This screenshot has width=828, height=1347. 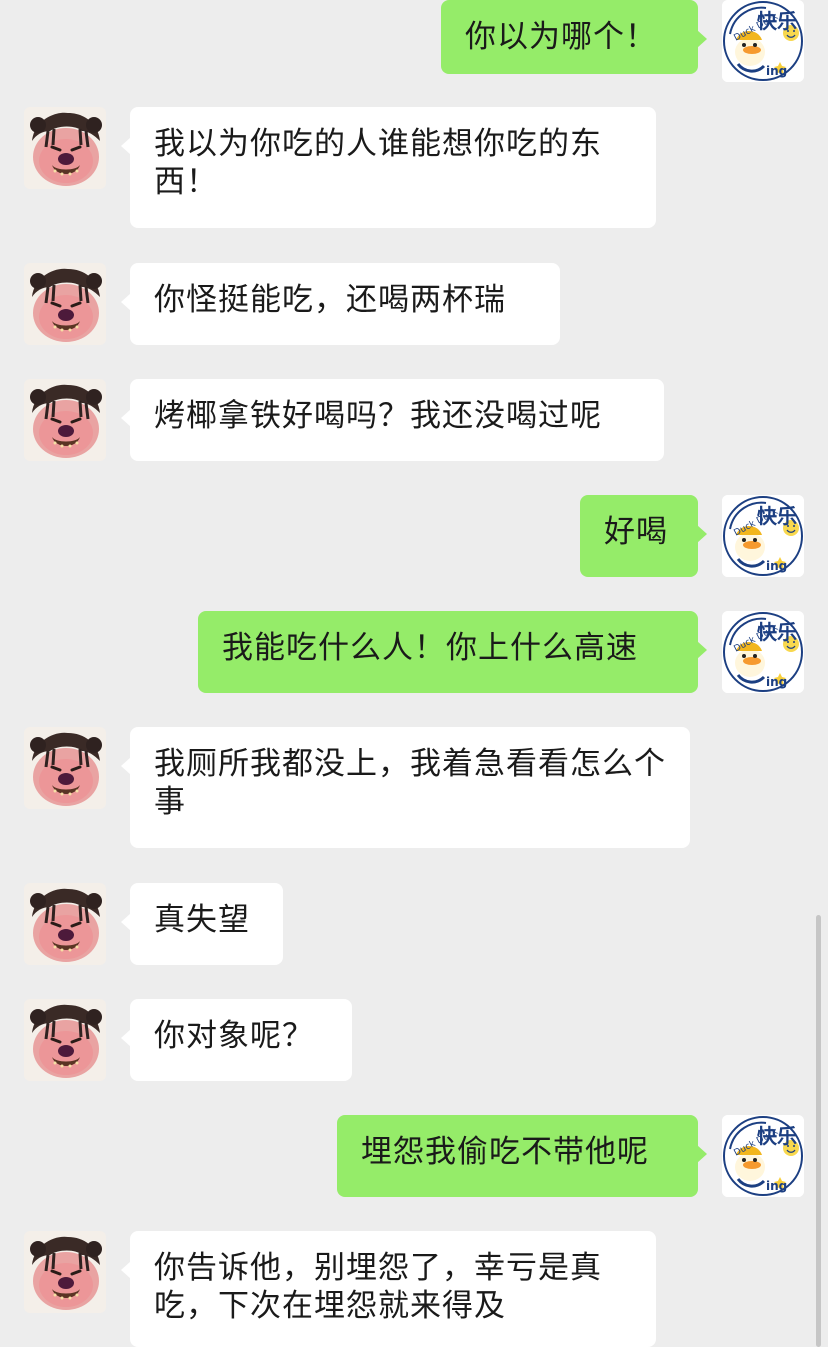 I want to click on chat-message: 我能吃什么人！你上什么高速 Duck Duck 快乐 ing, so click(x=414, y=652).